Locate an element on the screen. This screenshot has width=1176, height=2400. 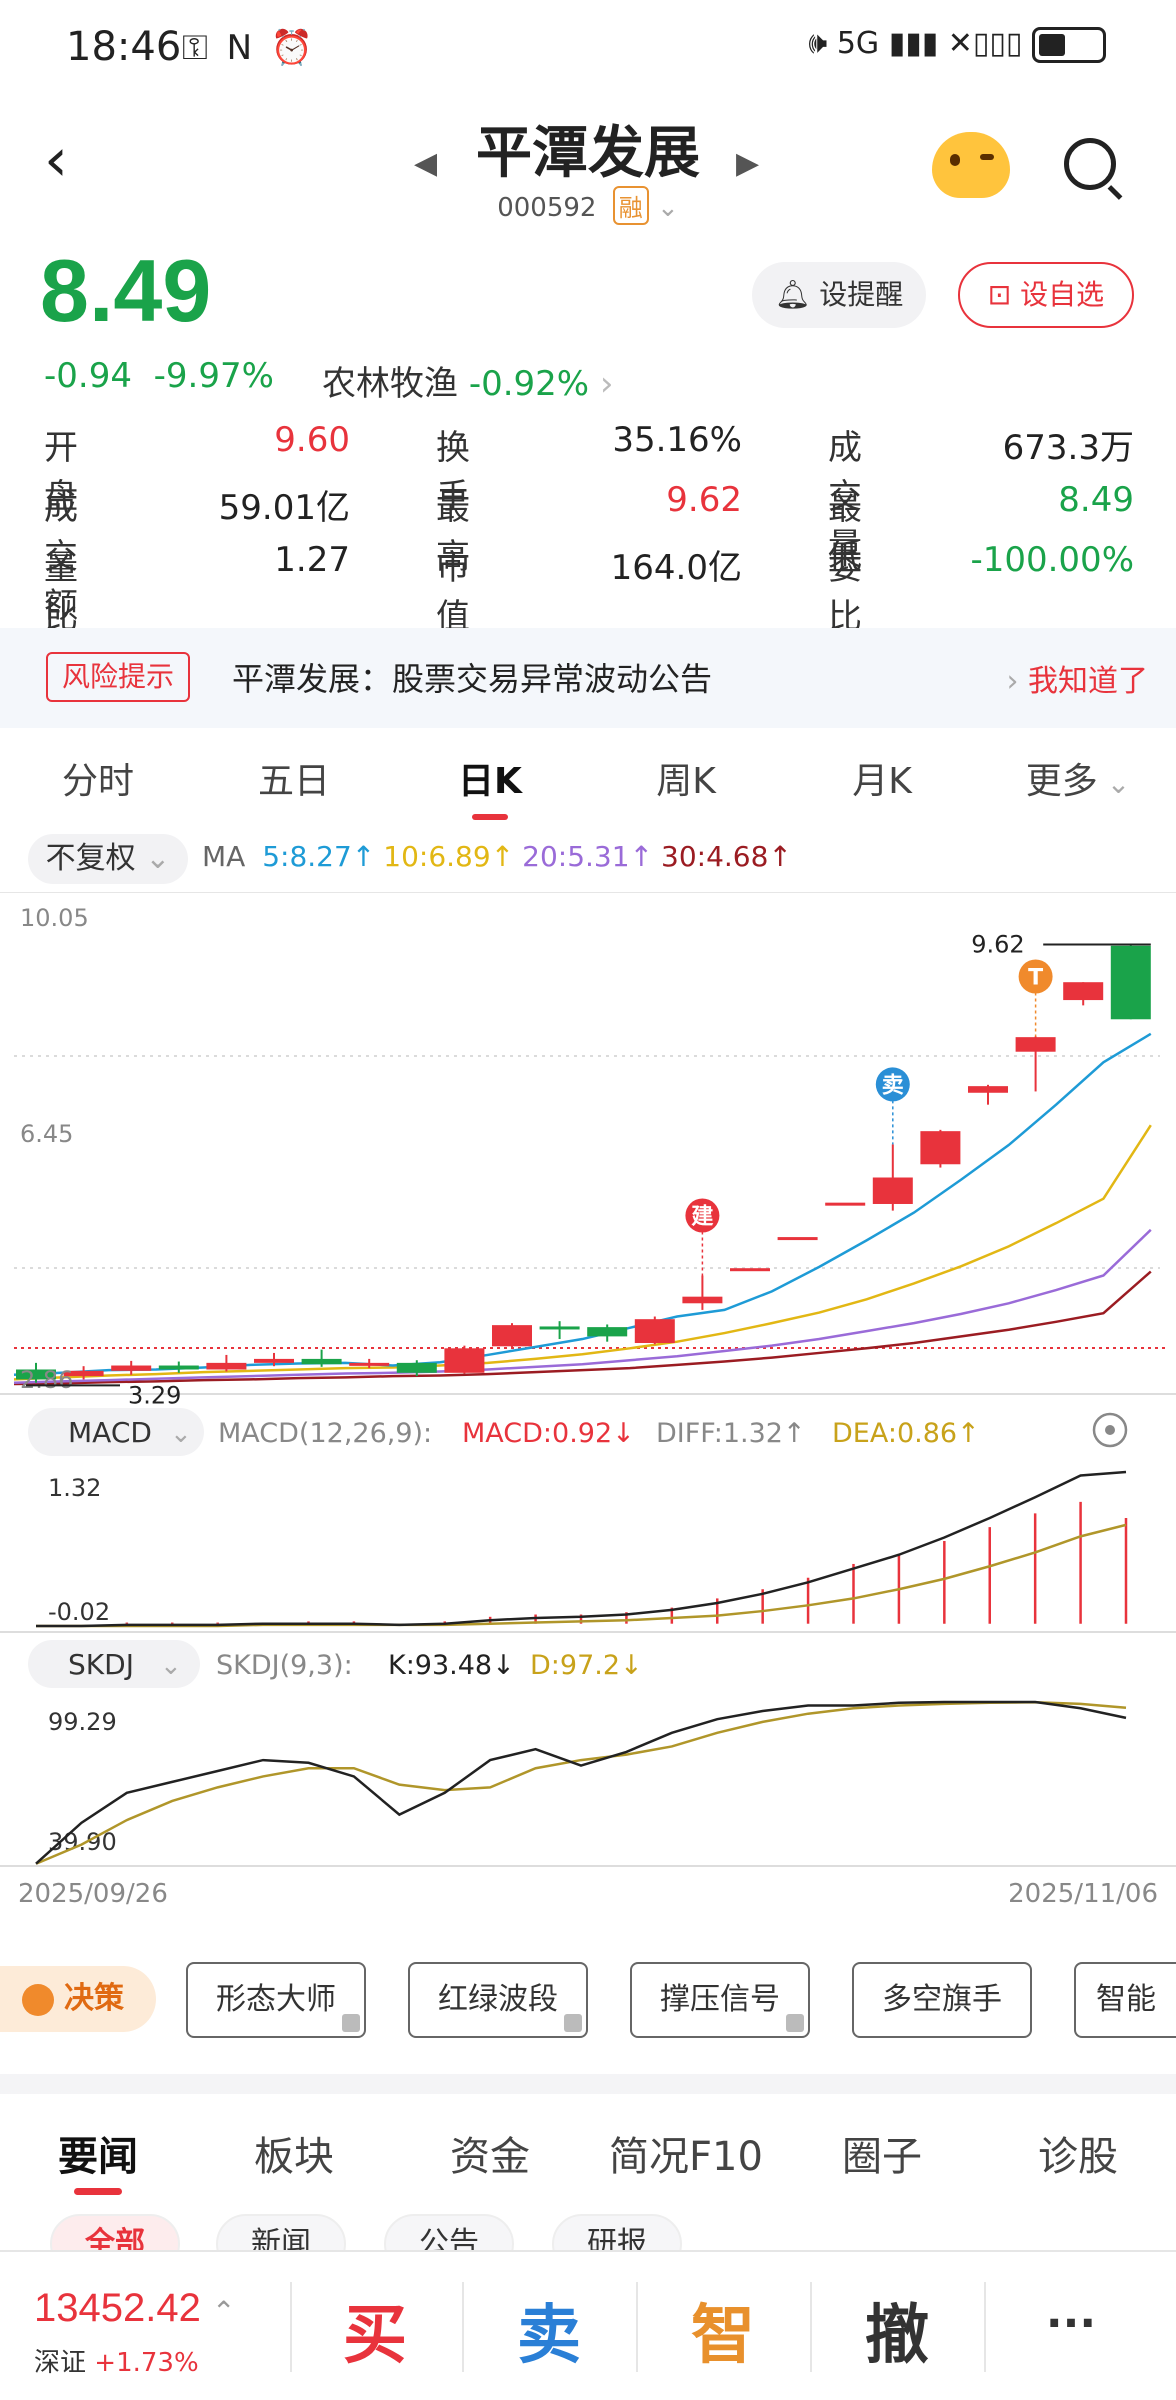
tool-support-pressure: 撑压信号 is located at coordinates (720, 2000).